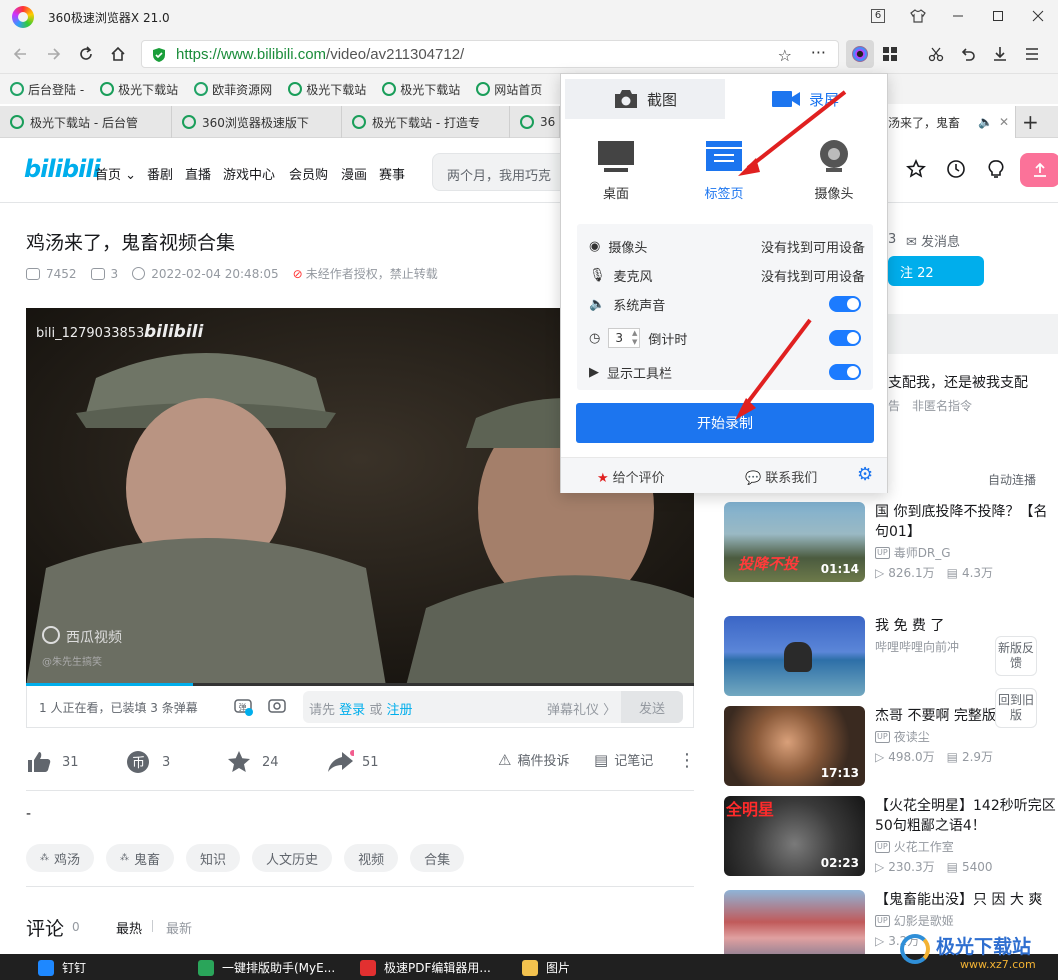  What do you see at coordinates (352, 710) in the screenshot?
I see `danmaku-login-link: 登录` at bounding box center [352, 710].